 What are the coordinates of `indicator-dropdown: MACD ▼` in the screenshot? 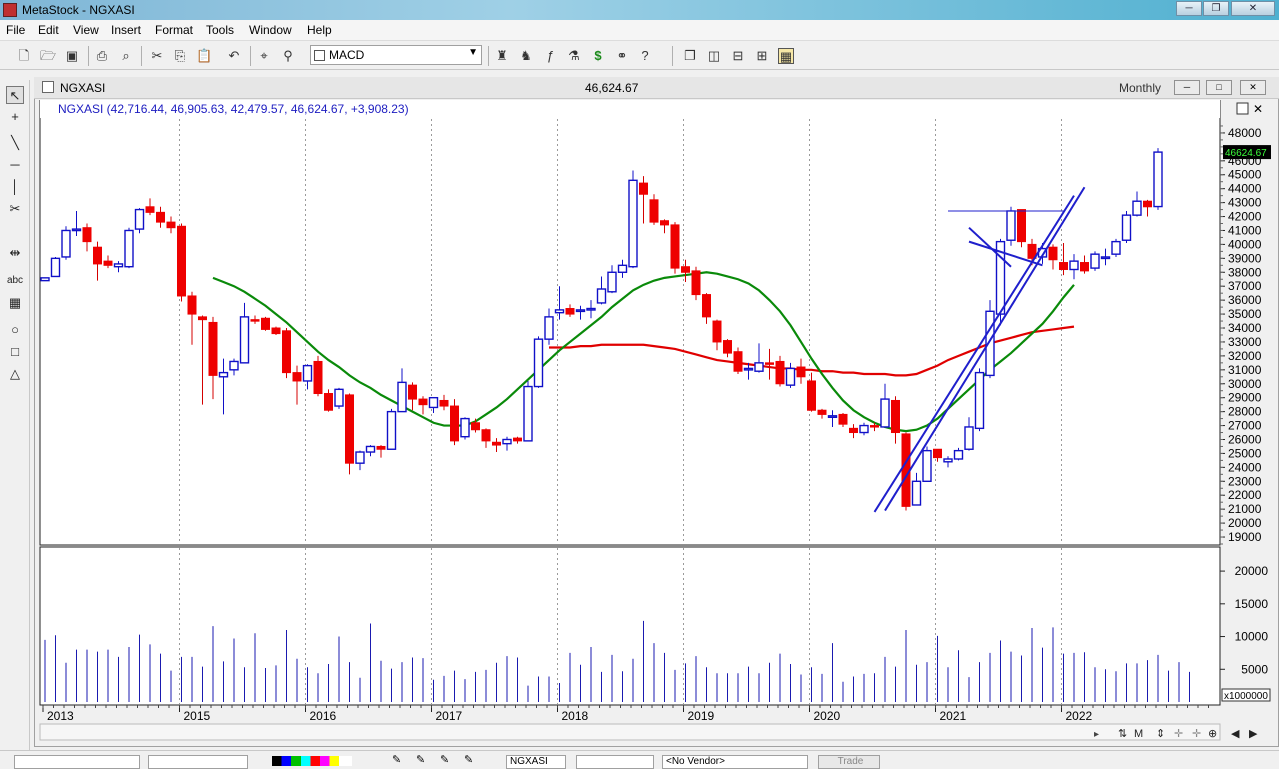 It's located at (396, 55).